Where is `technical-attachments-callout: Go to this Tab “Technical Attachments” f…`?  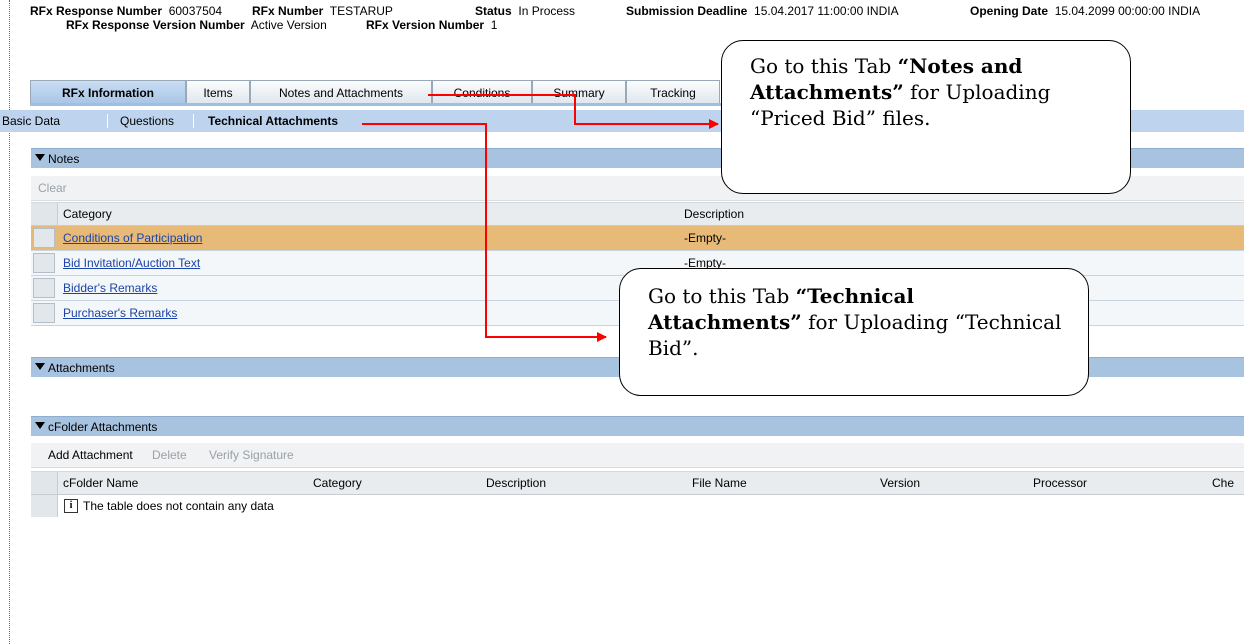
technical-attachments-callout: Go to this Tab “Technical Attachments” f… is located at coordinates (854, 332).